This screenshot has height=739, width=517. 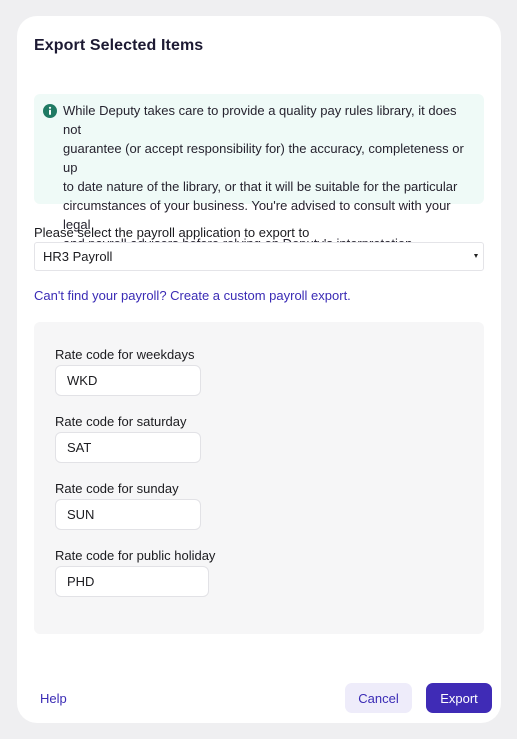 What do you see at coordinates (459, 698) in the screenshot?
I see `export-button: Export` at bounding box center [459, 698].